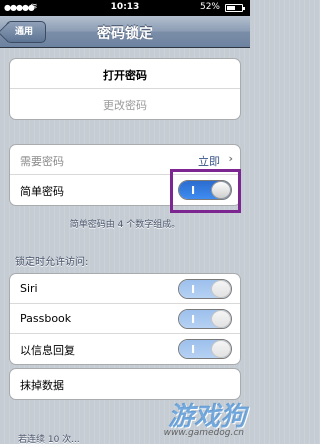  Describe the element at coordinates (29, 288) in the screenshot. I see `siri-label: Siri` at that location.